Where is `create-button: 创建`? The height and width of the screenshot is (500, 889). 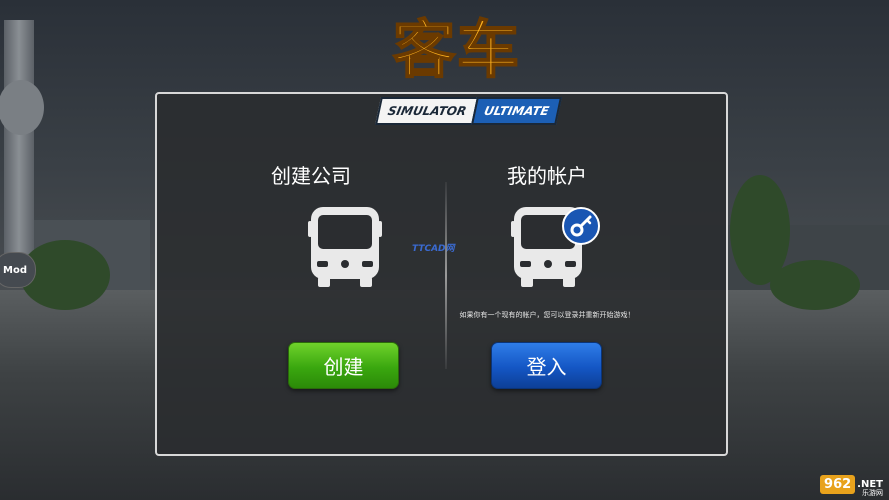 create-button: 创建 is located at coordinates (343, 365).